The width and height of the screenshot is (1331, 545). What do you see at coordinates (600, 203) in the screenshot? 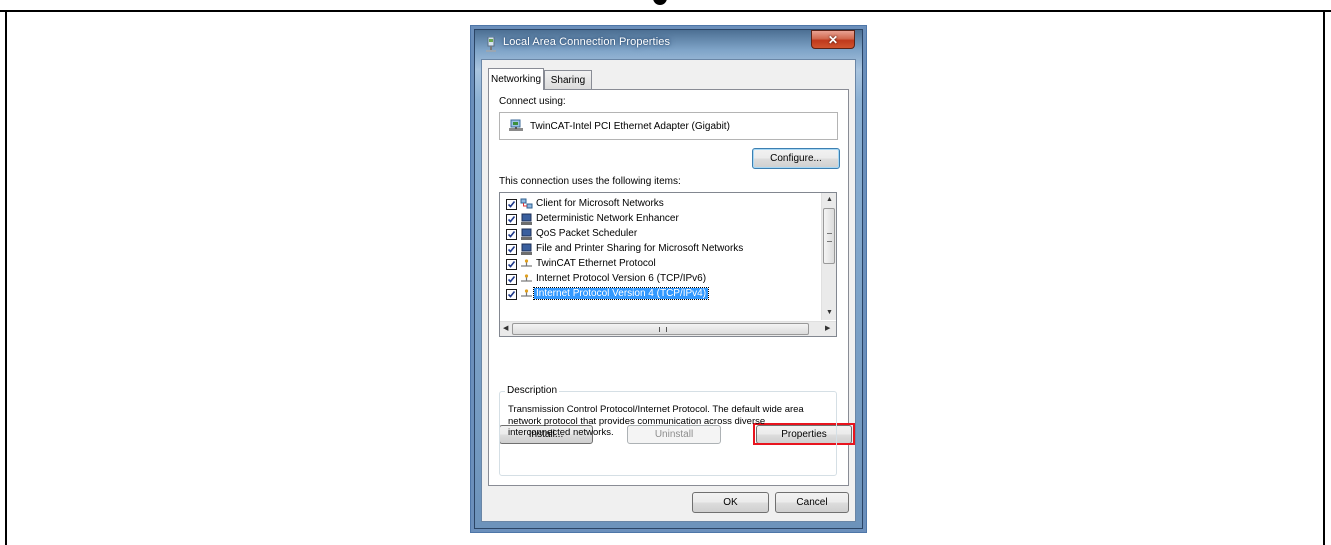
I see `item-label: Client for Microsoft Networks` at bounding box center [600, 203].